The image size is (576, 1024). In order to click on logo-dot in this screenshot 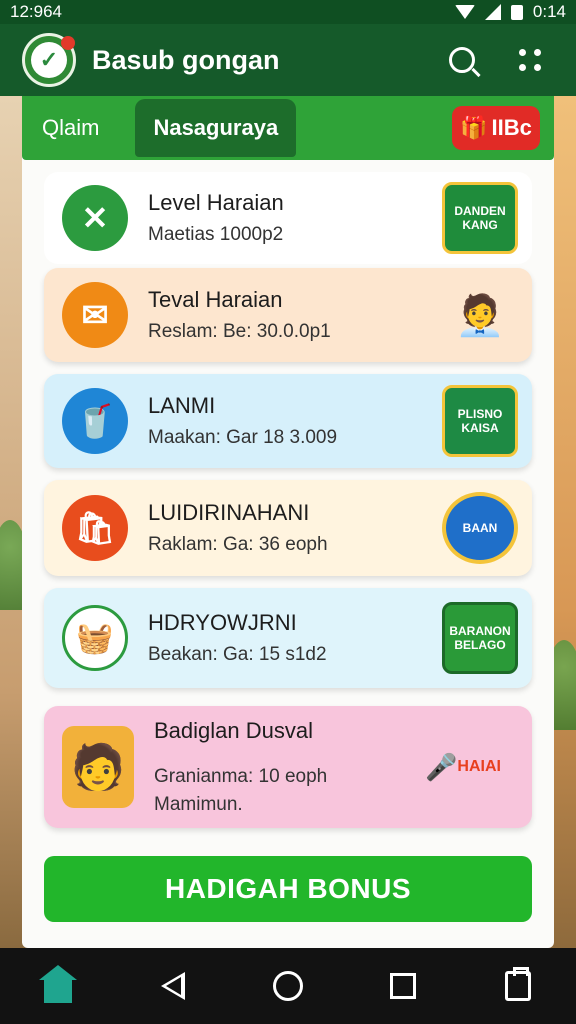, I will do `click(68, 43)`.